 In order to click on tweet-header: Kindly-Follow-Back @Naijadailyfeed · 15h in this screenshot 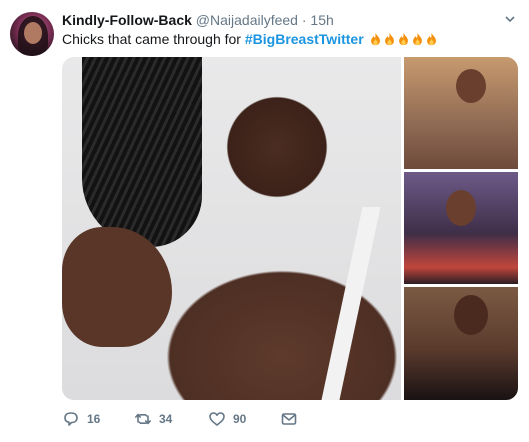, I will do `click(198, 20)`.